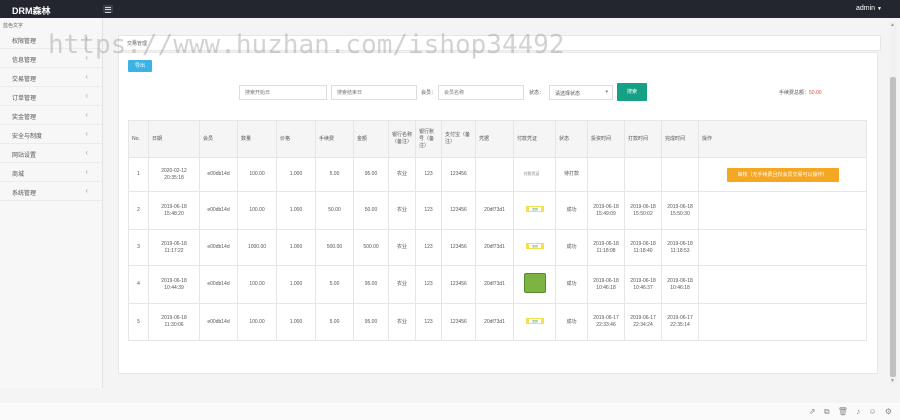  Describe the element at coordinates (782, 322) in the screenshot. I see `cell-action` at that location.